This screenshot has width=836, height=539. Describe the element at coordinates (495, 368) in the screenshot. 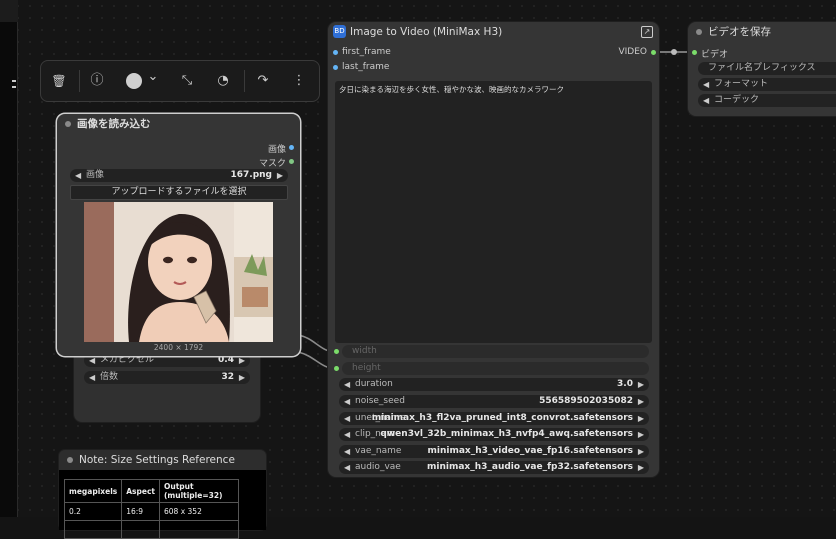

I see `height-input-widget: height` at that location.